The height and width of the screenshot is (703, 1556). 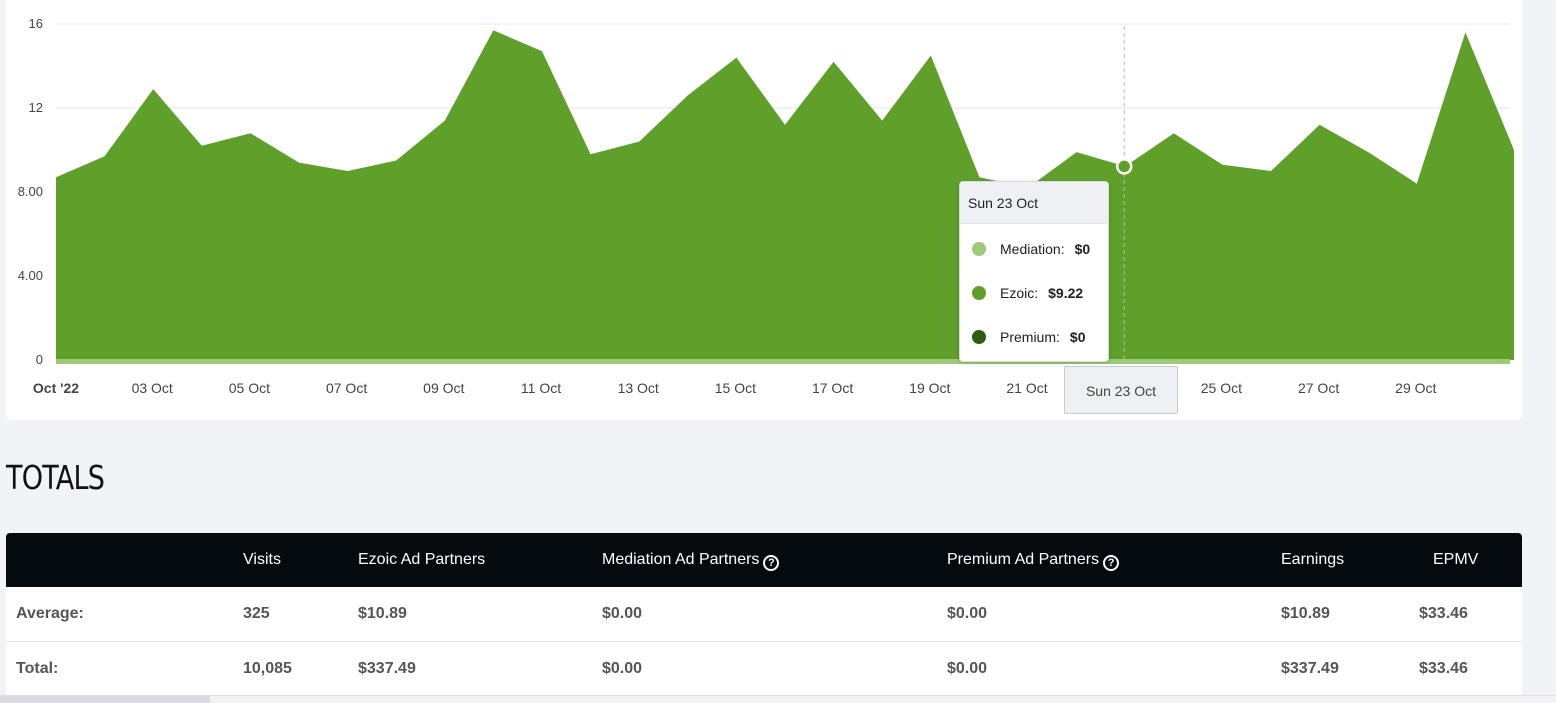 What do you see at coordinates (30, 275) in the screenshot?
I see `y-tick-label: 4.00` at bounding box center [30, 275].